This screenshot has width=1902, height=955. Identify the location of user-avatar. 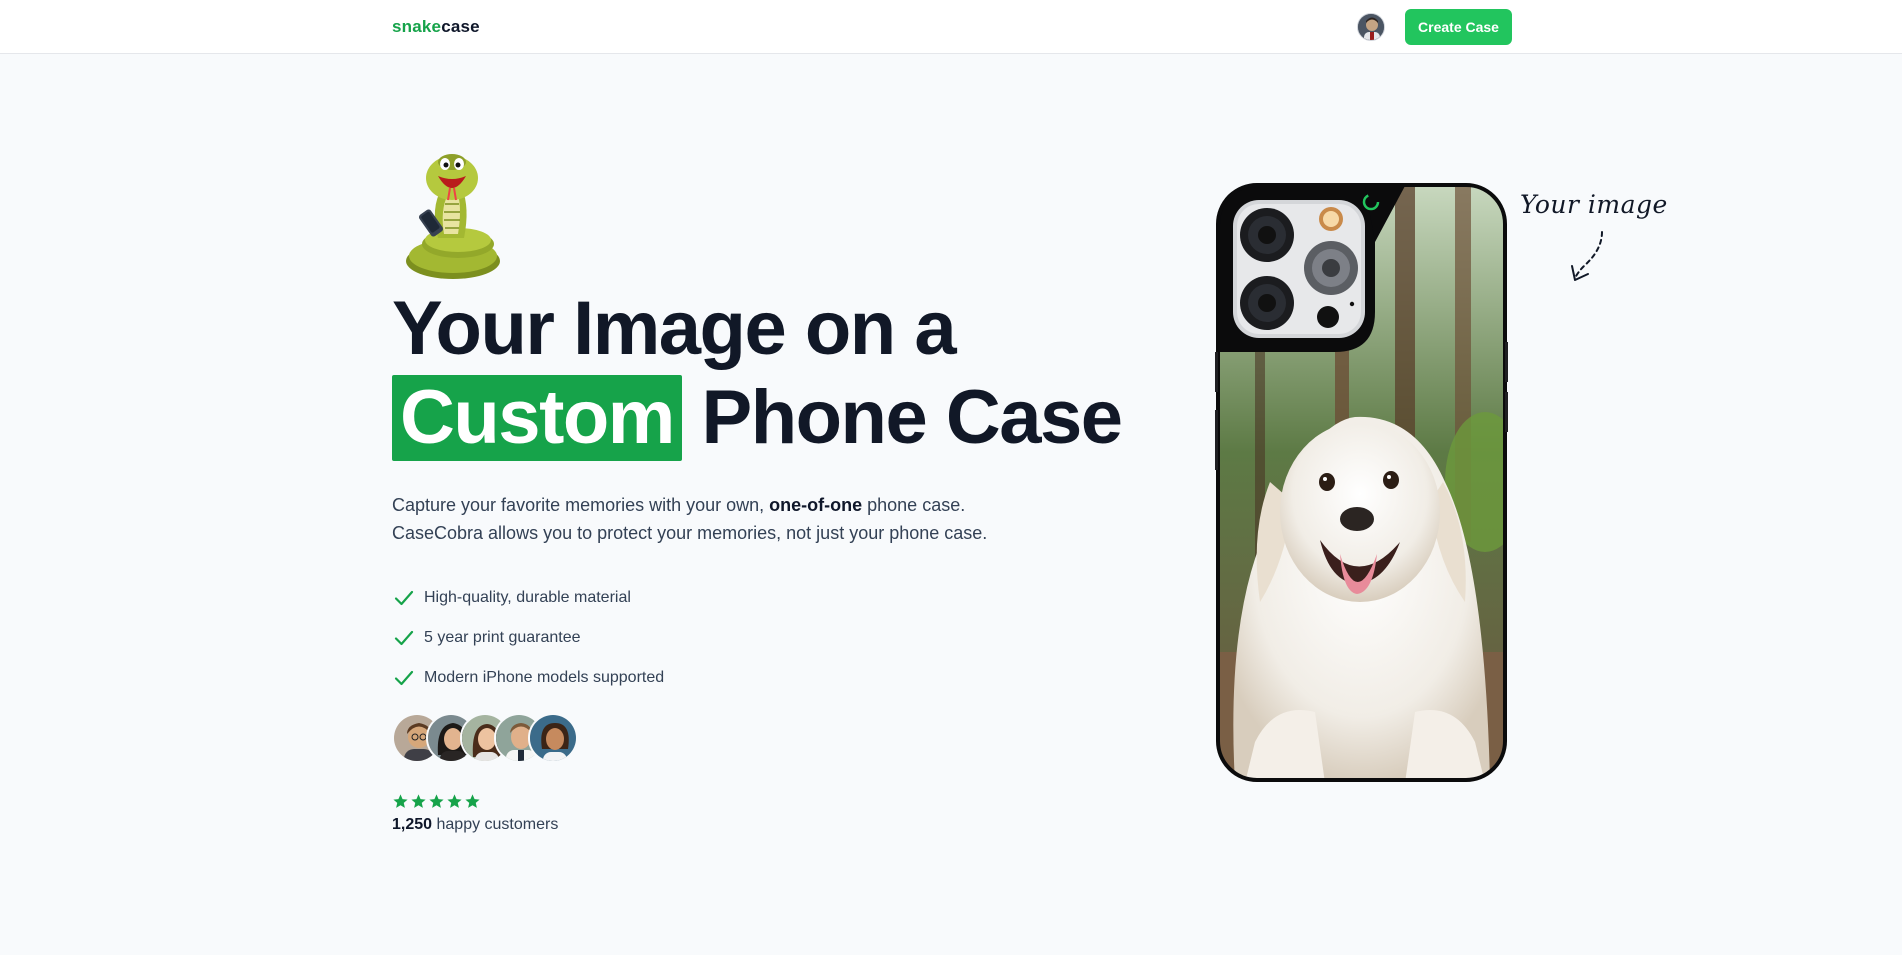
(1371, 27).